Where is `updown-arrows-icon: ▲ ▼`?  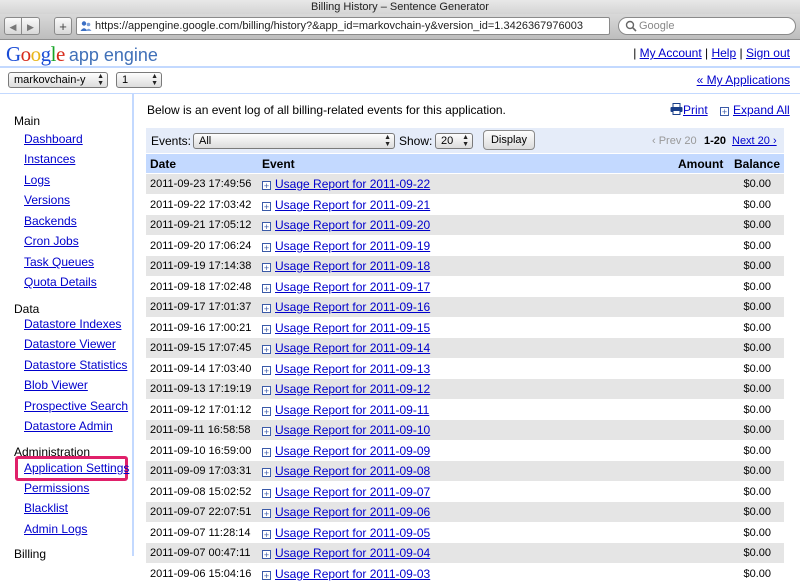 updown-arrows-icon: ▲ ▼ is located at coordinates (154, 80).